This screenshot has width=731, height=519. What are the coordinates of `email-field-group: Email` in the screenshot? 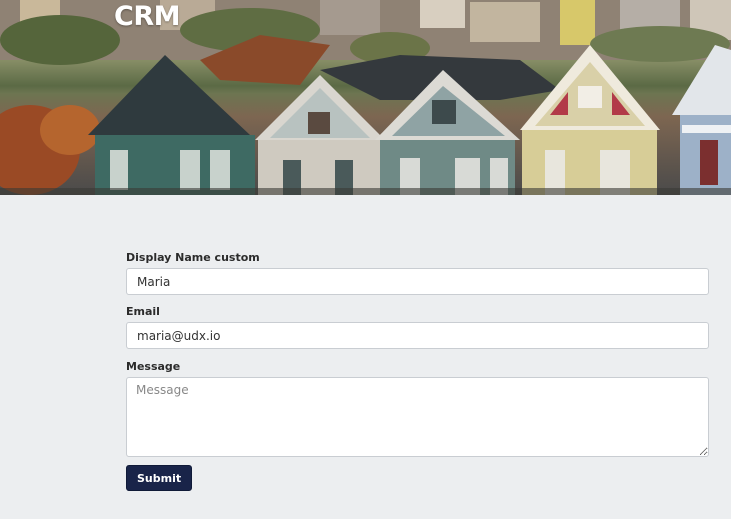 It's located at (417, 327).